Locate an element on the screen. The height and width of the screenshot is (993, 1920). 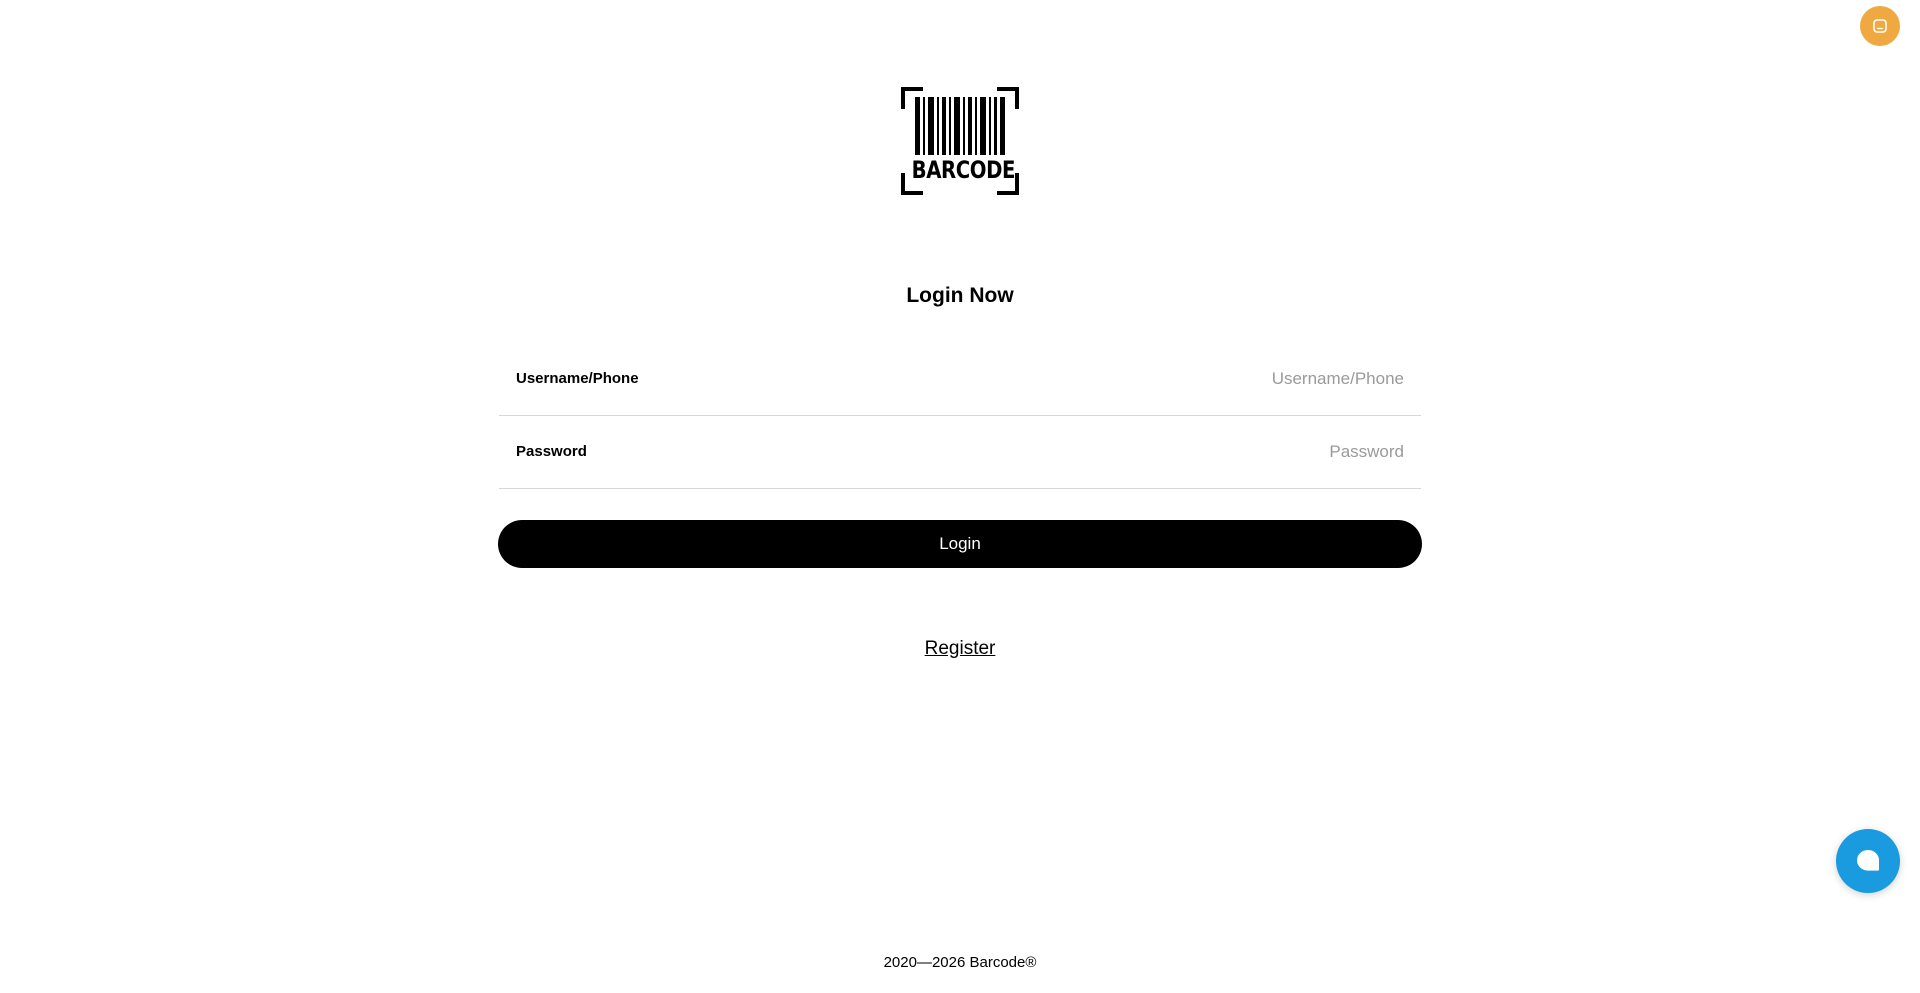
barcode-logo: BARCODE is located at coordinates (960, 141).